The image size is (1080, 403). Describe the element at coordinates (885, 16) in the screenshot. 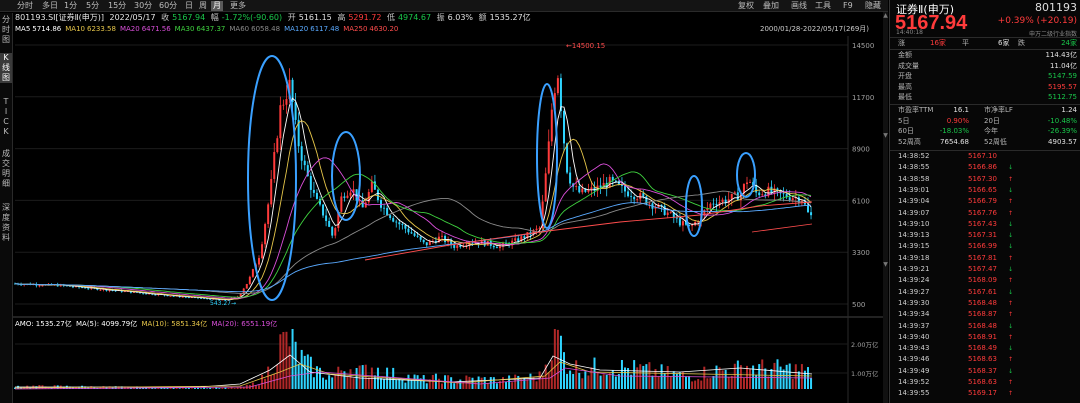

I see `scroll-up-icon: ▲` at that location.